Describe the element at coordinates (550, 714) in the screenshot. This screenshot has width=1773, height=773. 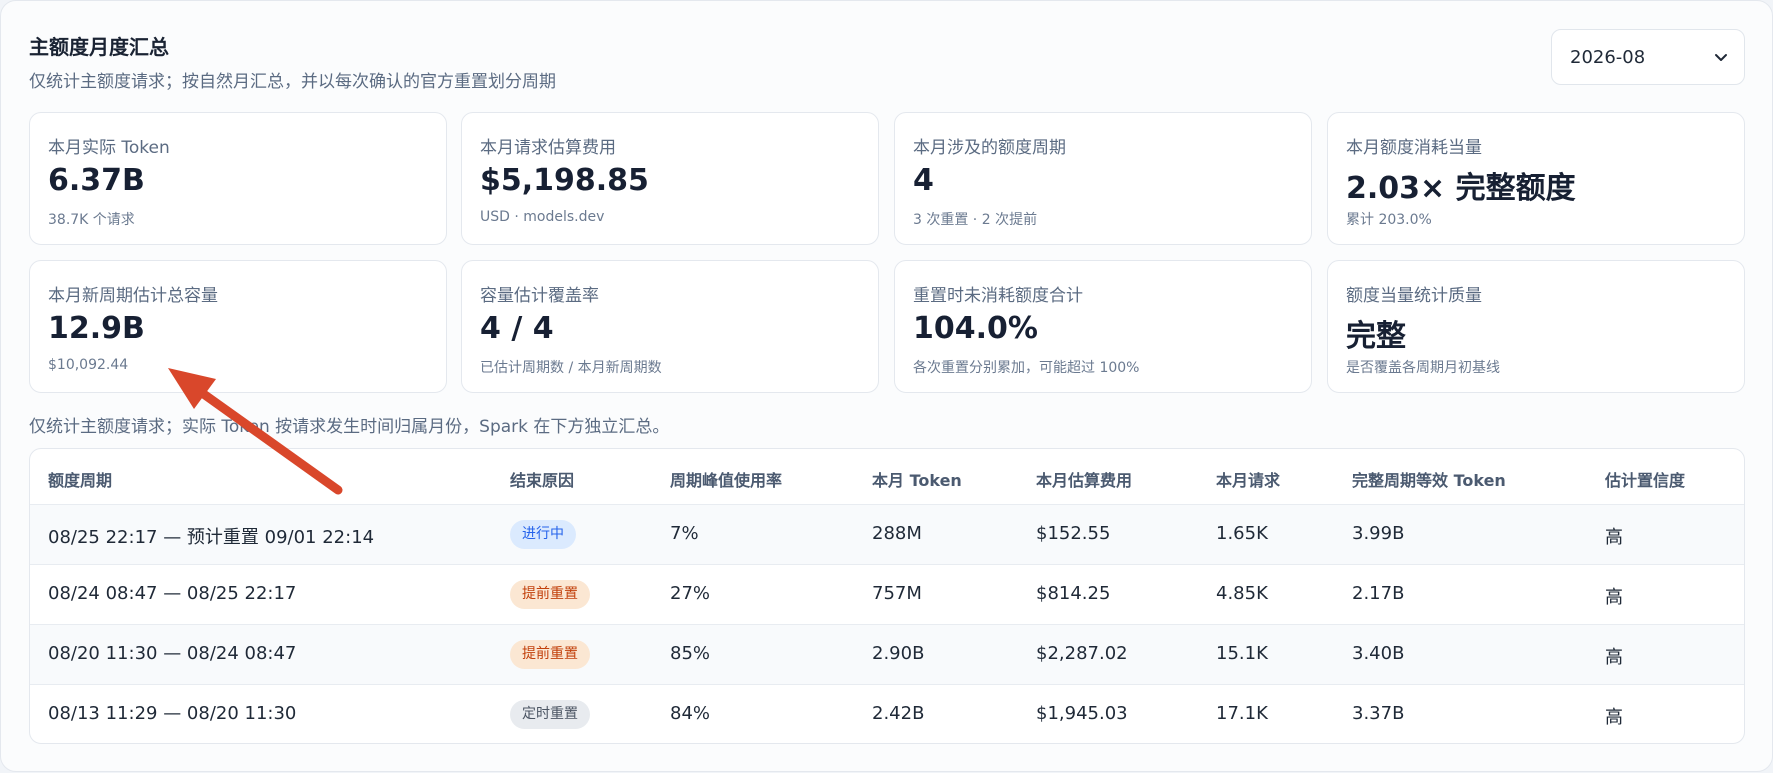
I see `status-badge: 定时重置` at that location.